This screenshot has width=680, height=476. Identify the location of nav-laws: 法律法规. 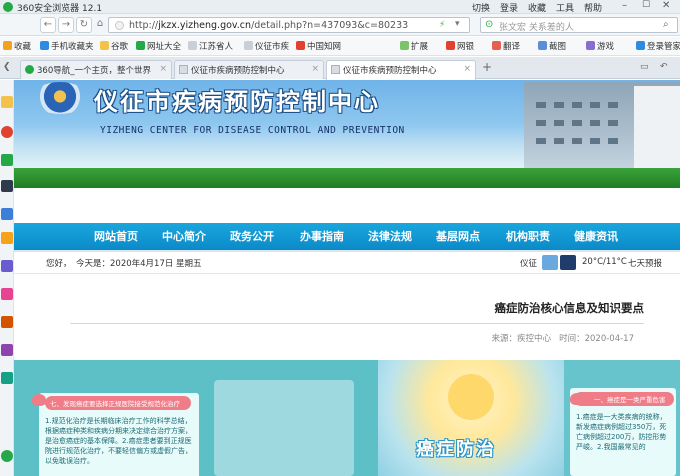
(390, 236).